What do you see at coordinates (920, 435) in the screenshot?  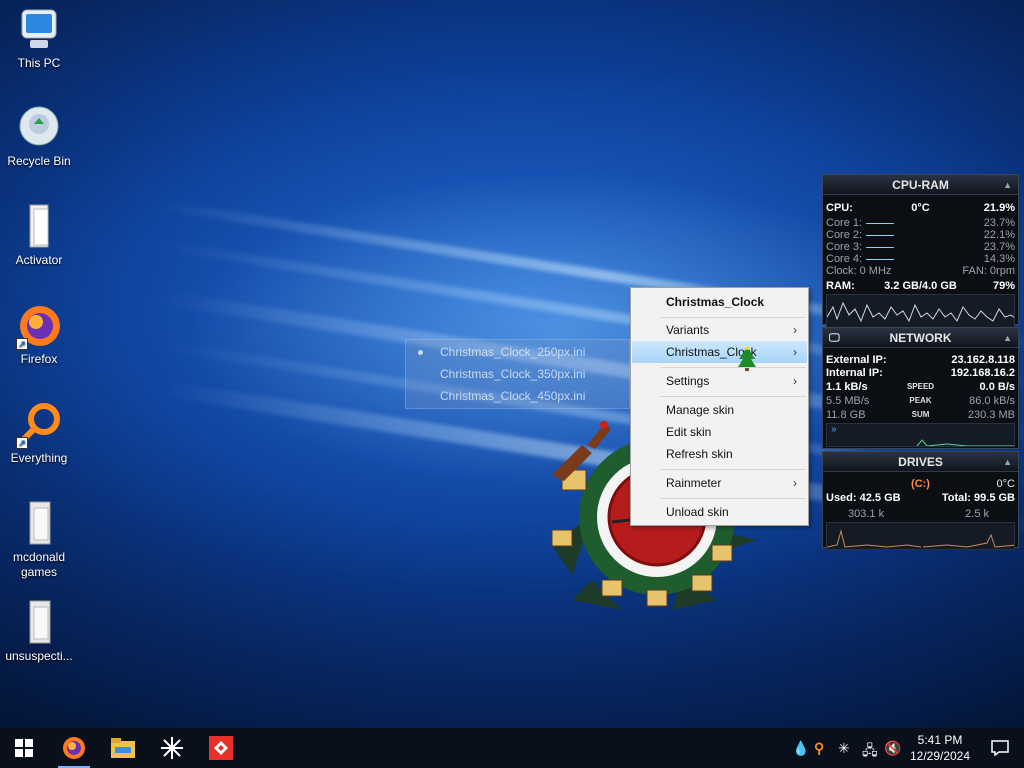 I see `network-graph: »` at bounding box center [920, 435].